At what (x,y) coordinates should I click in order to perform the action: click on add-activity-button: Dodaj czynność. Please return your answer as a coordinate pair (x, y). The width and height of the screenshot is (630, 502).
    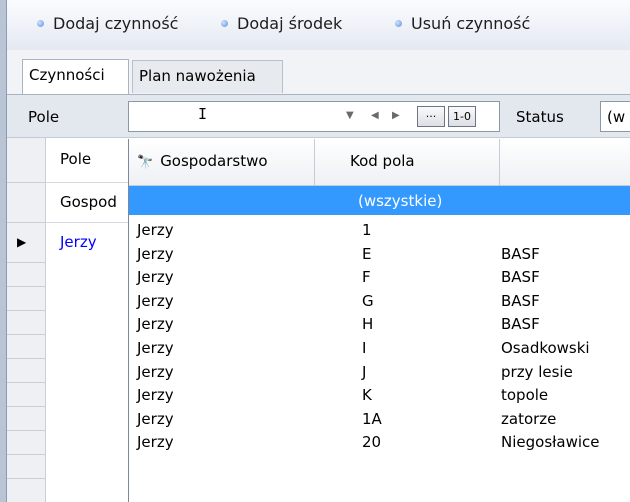
    Looking at the image, I should click on (107, 24).